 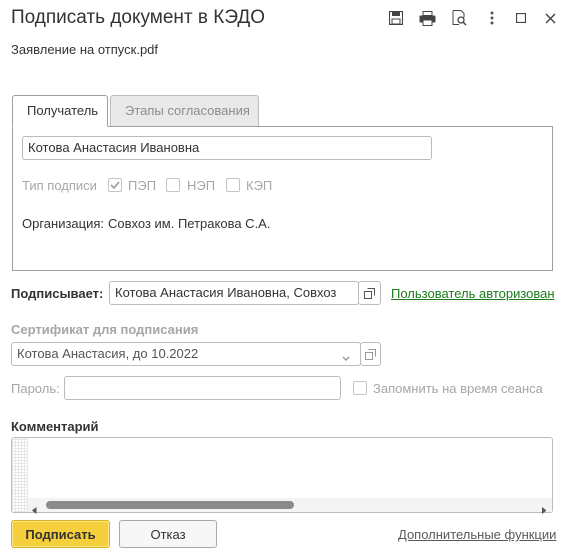 I want to click on signature-type-label: Тип подписи, so click(x=59, y=185).